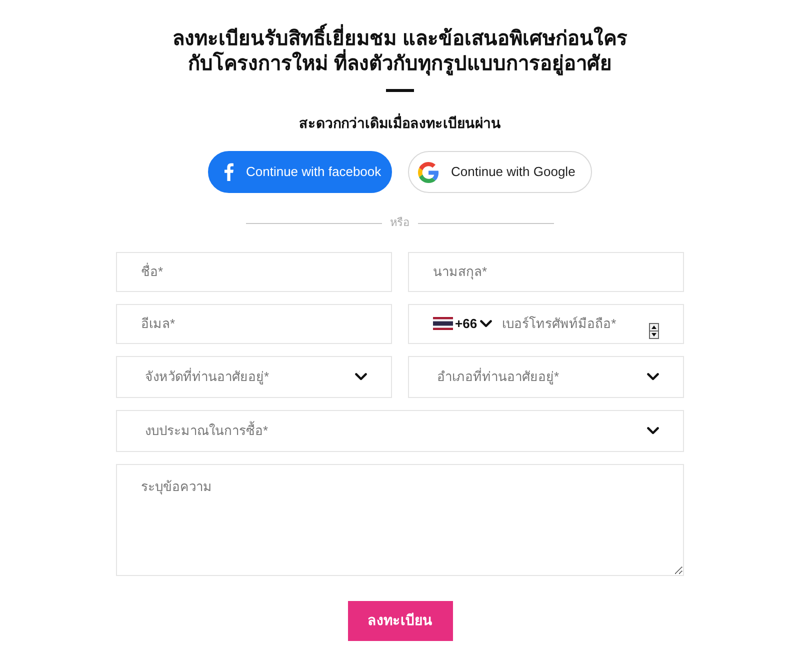 This screenshot has width=800, height=654. I want to click on heading-underline, so click(400, 90).